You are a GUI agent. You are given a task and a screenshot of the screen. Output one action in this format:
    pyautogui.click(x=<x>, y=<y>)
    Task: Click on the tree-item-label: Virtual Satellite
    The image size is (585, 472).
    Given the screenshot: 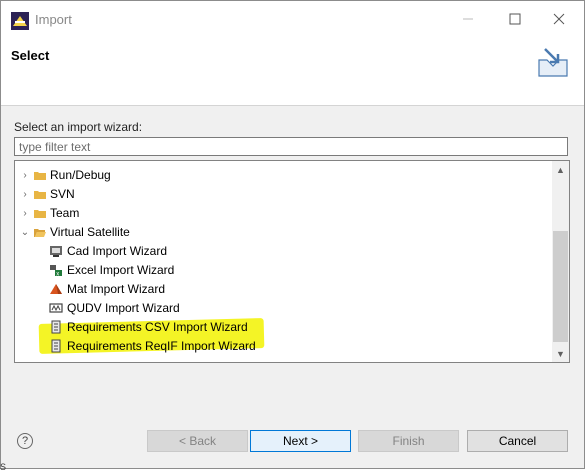 What is the action you would take?
    pyautogui.click(x=90, y=232)
    